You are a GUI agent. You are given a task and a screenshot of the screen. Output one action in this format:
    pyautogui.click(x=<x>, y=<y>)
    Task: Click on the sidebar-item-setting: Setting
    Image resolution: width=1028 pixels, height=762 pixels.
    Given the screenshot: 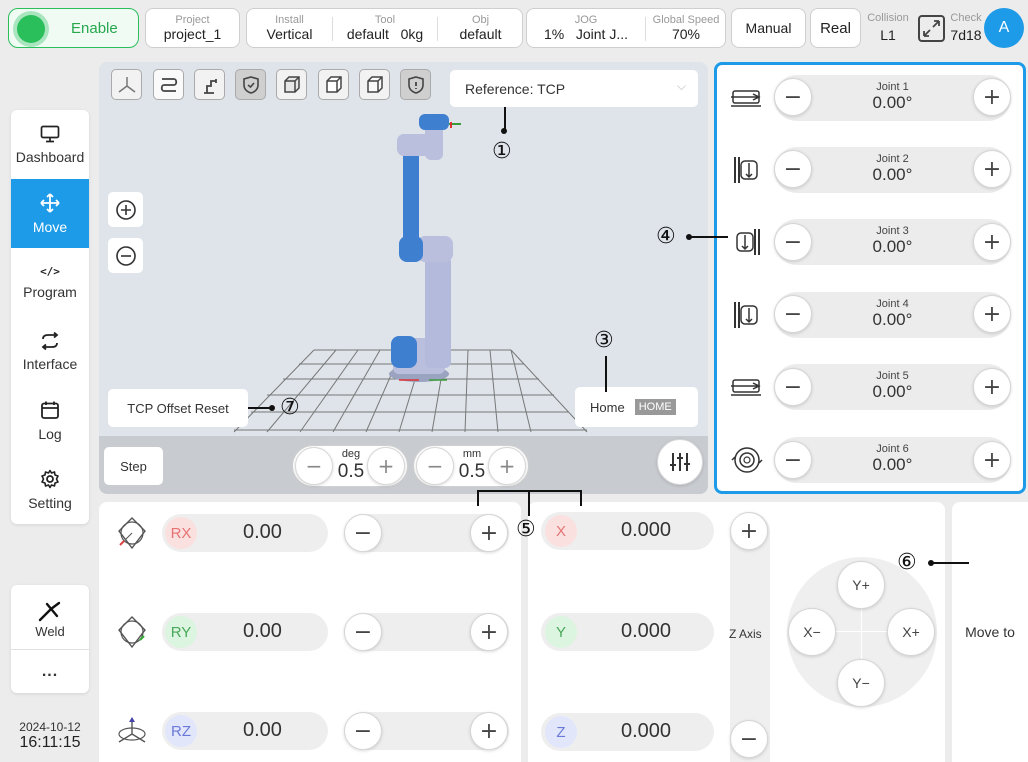 What is the action you would take?
    pyautogui.click(x=50, y=489)
    